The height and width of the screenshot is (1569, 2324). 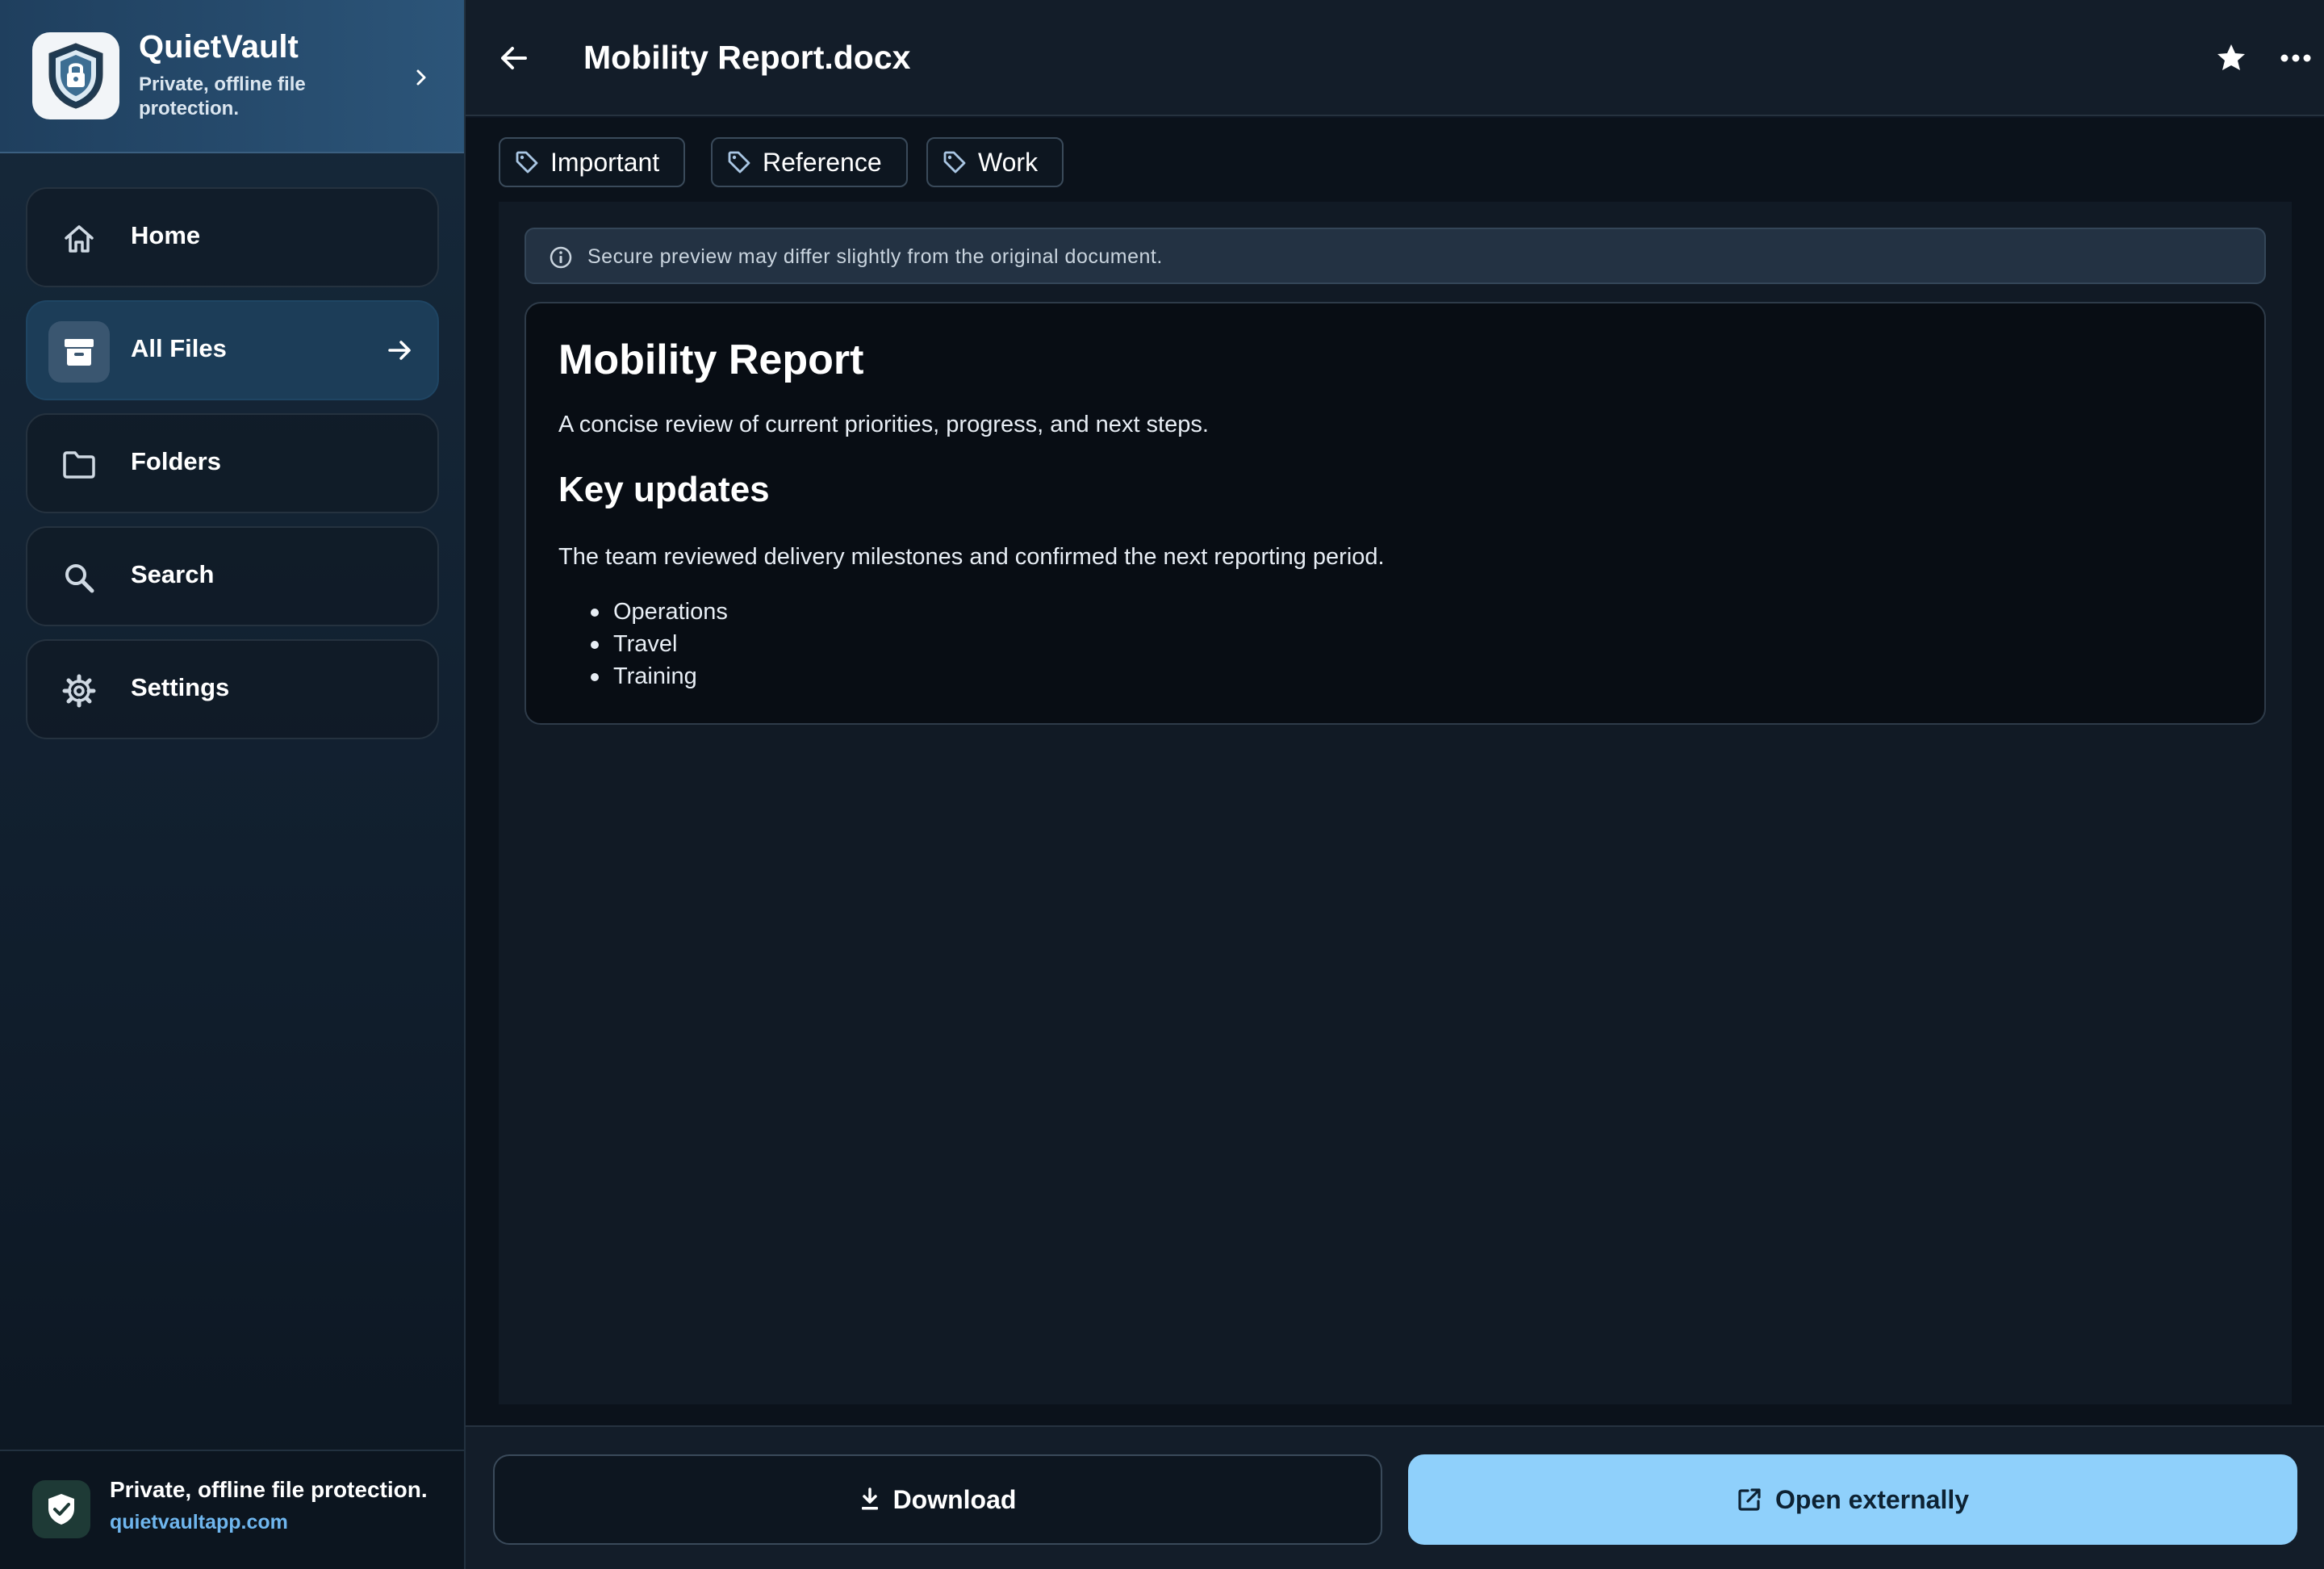 I want to click on more-horizontal-icon, so click(x=2296, y=58).